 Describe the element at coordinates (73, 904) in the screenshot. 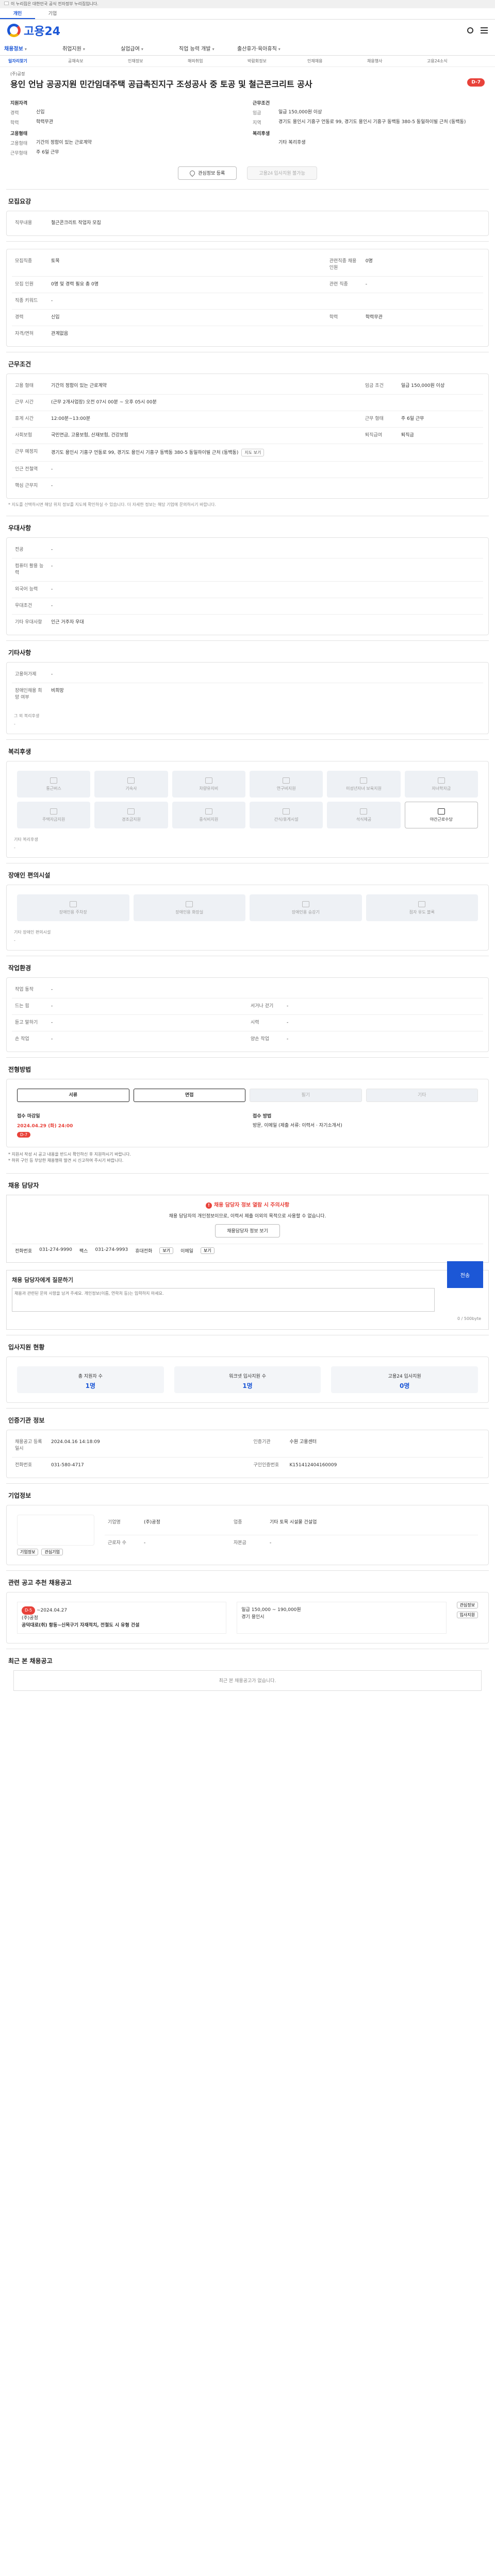

I see `parking-icon` at that location.